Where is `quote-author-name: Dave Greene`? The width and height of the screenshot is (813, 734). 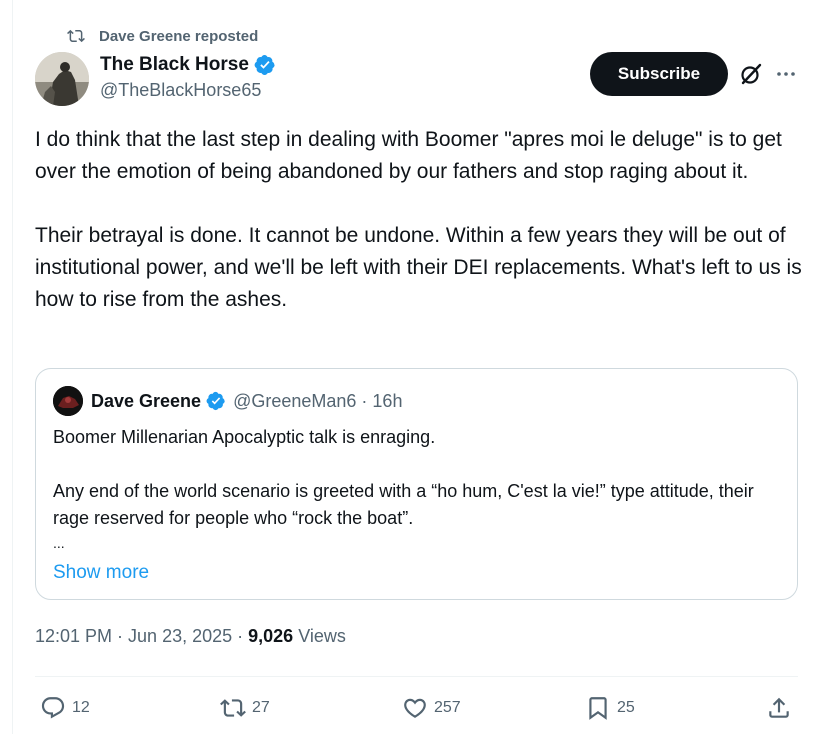
quote-author-name: Dave Greene is located at coordinates (146, 401).